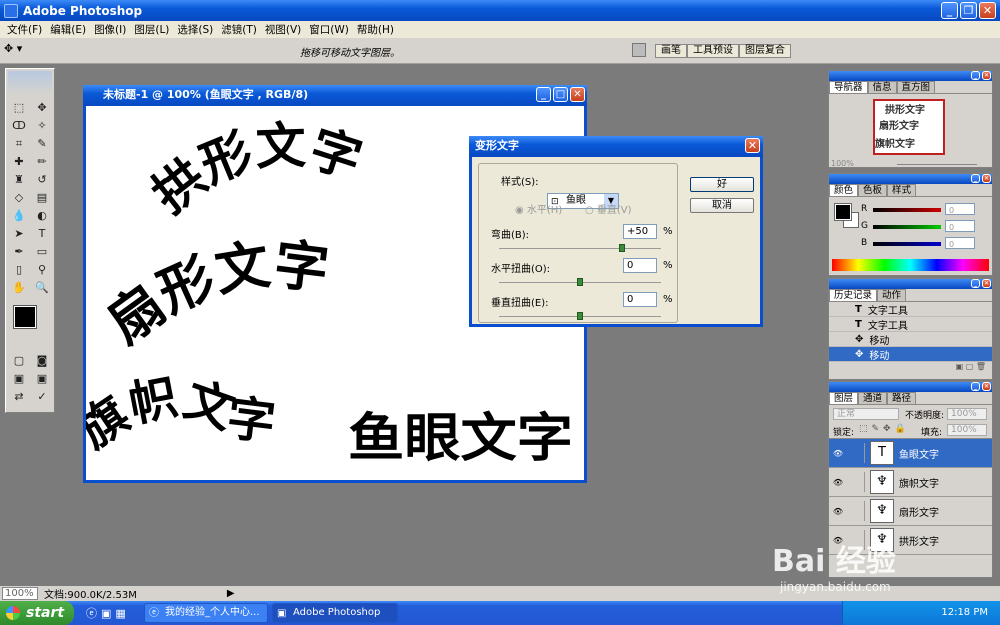 Image resolution: width=1000 pixels, height=625 pixels. I want to click on hdist-input: 0, so click(640, 265).